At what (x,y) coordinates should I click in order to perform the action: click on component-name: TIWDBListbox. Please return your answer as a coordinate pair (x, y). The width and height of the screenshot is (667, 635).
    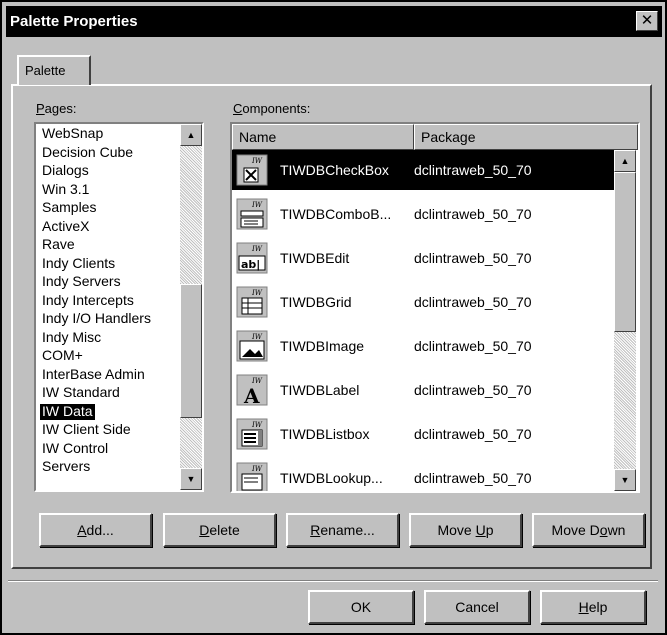
    Looking at the image, I should click on (325, 434).